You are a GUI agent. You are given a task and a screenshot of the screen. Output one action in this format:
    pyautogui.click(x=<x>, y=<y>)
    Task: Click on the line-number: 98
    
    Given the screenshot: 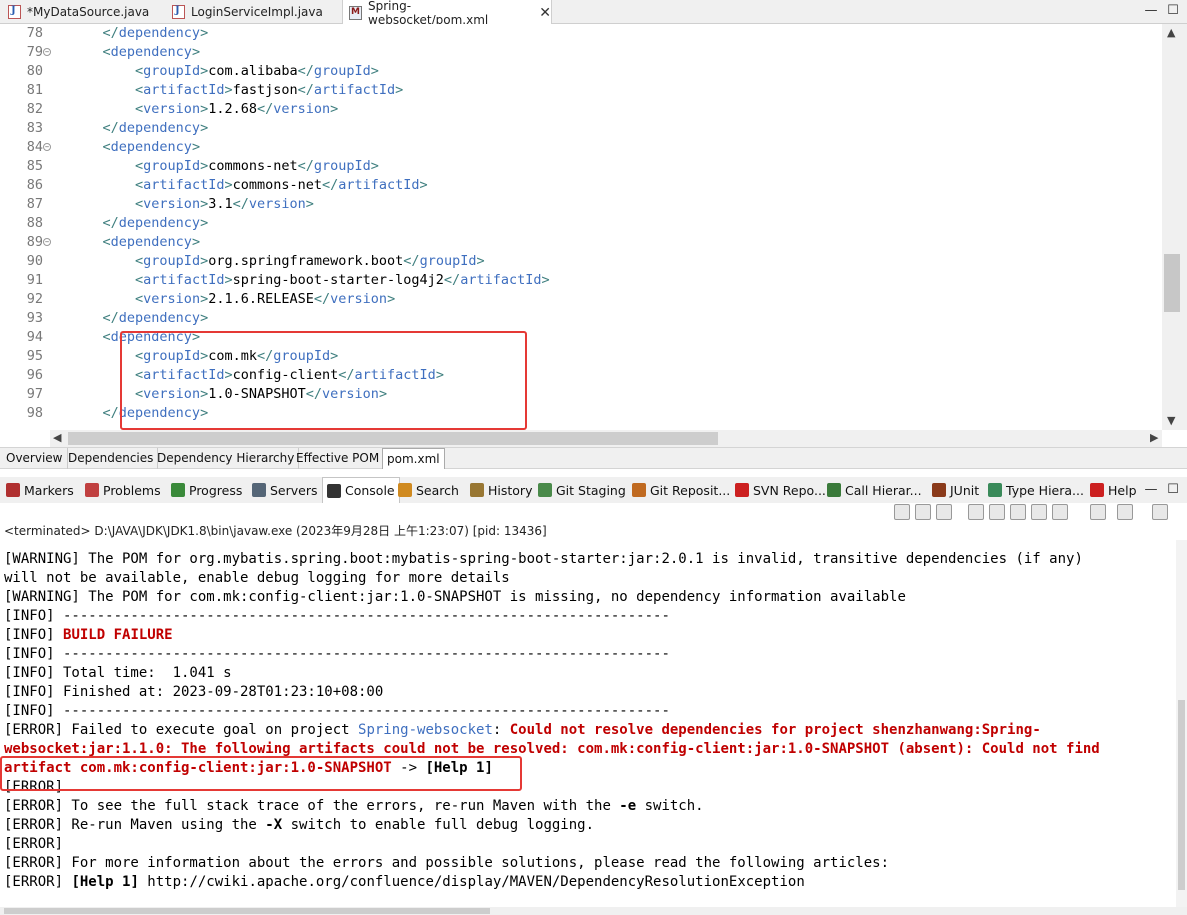 What is the action you would take?
    pyautogui.click(x=34, y=413)
    